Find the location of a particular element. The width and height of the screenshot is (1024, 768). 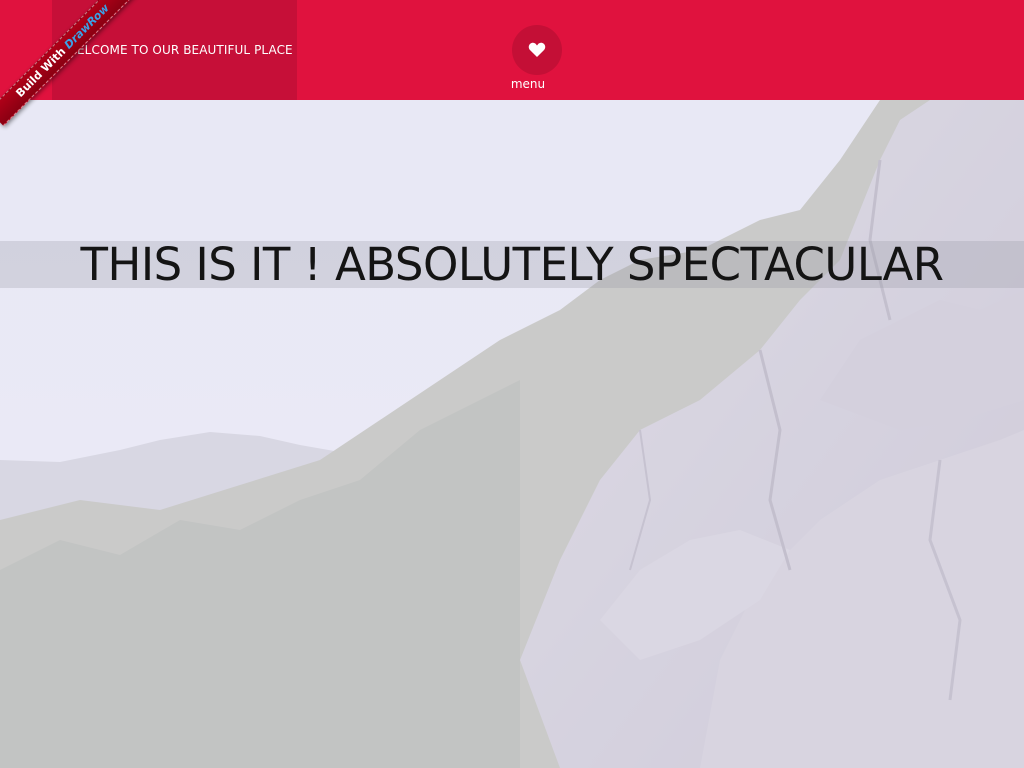

welcome-text: ELCOME TO OUR BEAUTIFUL PLACE is located at coordinates (185, 50).